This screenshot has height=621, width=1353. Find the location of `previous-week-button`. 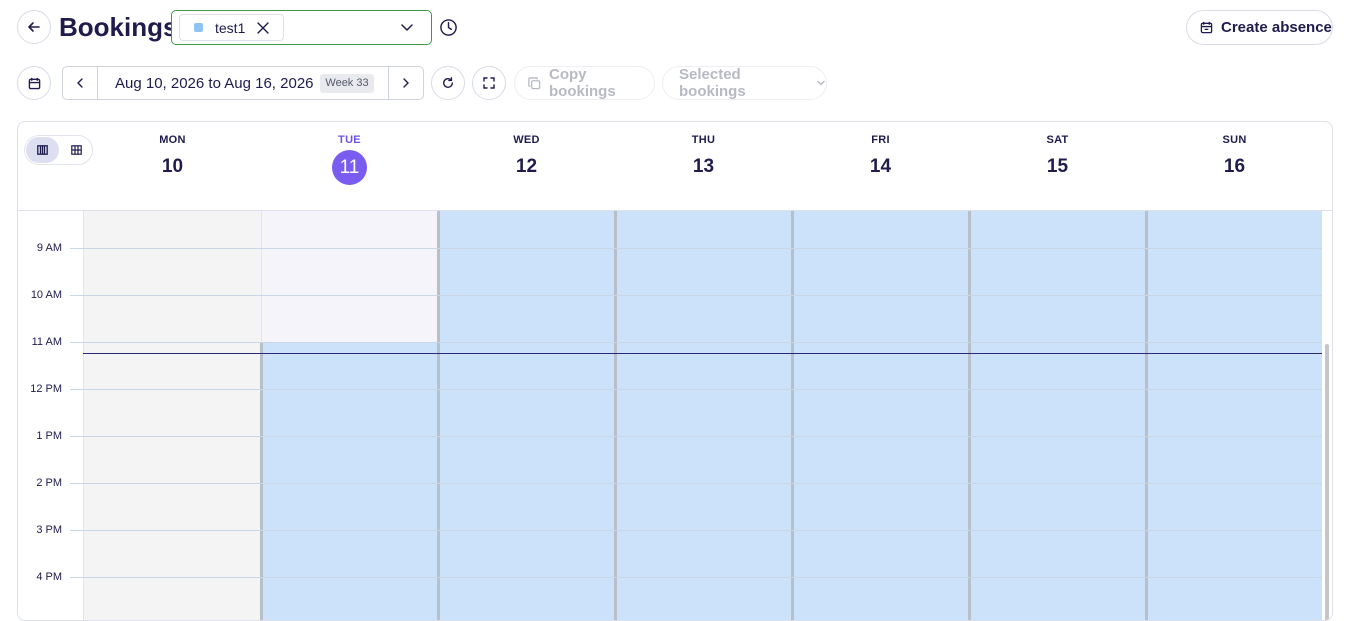

previous-week-button is located at coordinates (80, 83).